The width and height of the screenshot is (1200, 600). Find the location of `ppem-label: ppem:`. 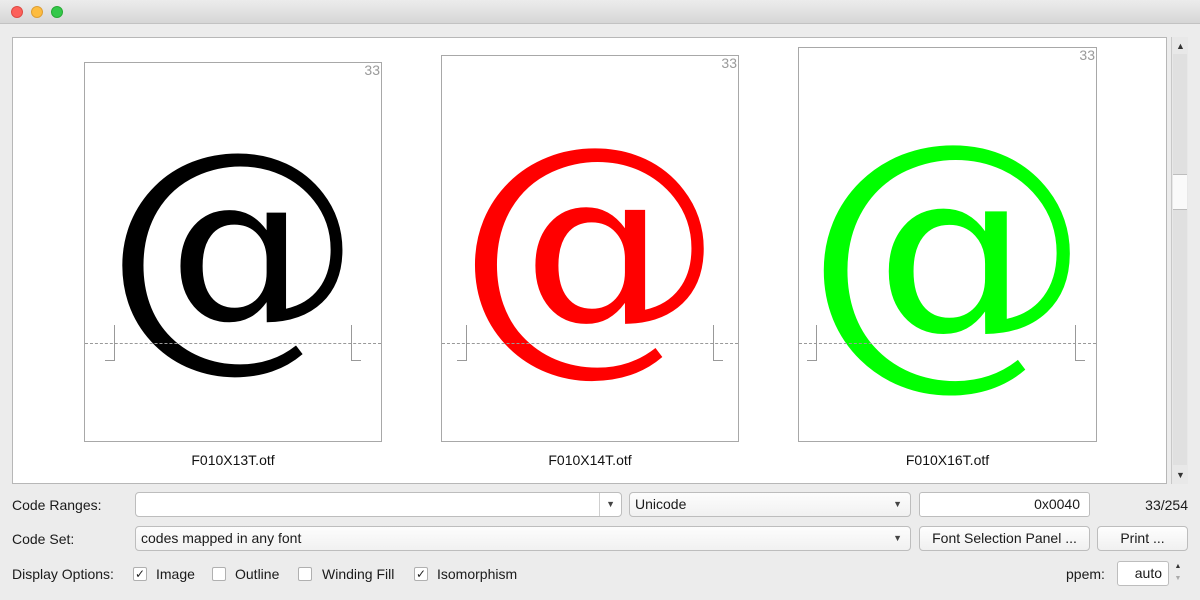

ppem-label: ppem: is located at coordinates (1085, 574).